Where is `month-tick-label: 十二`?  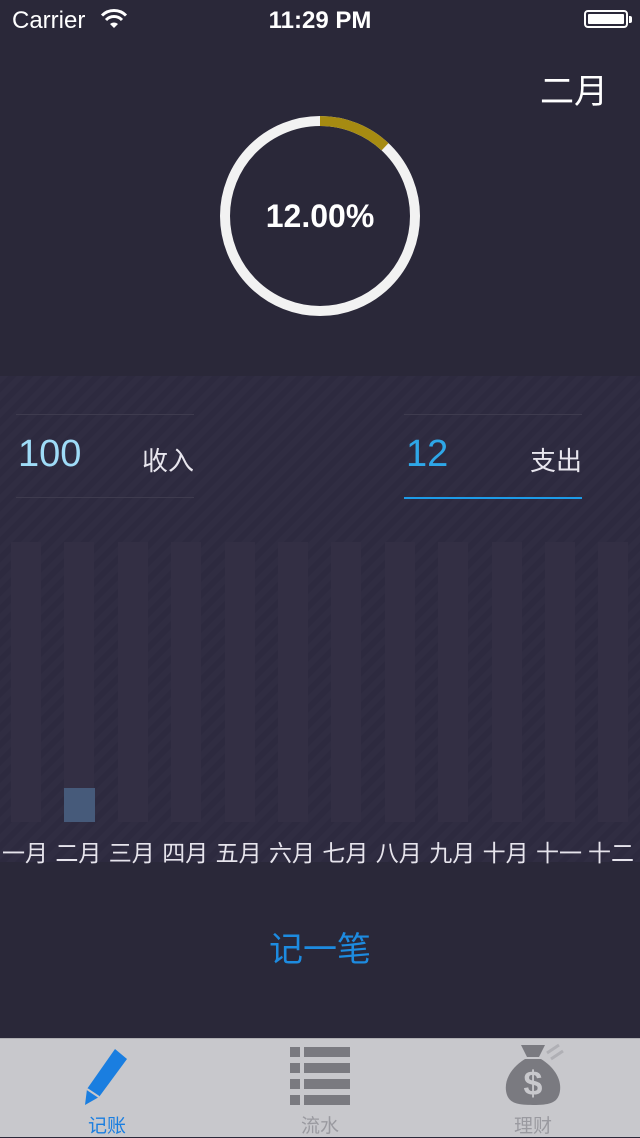
month-tick-label: 十二 is located at coordinates (611, 854).